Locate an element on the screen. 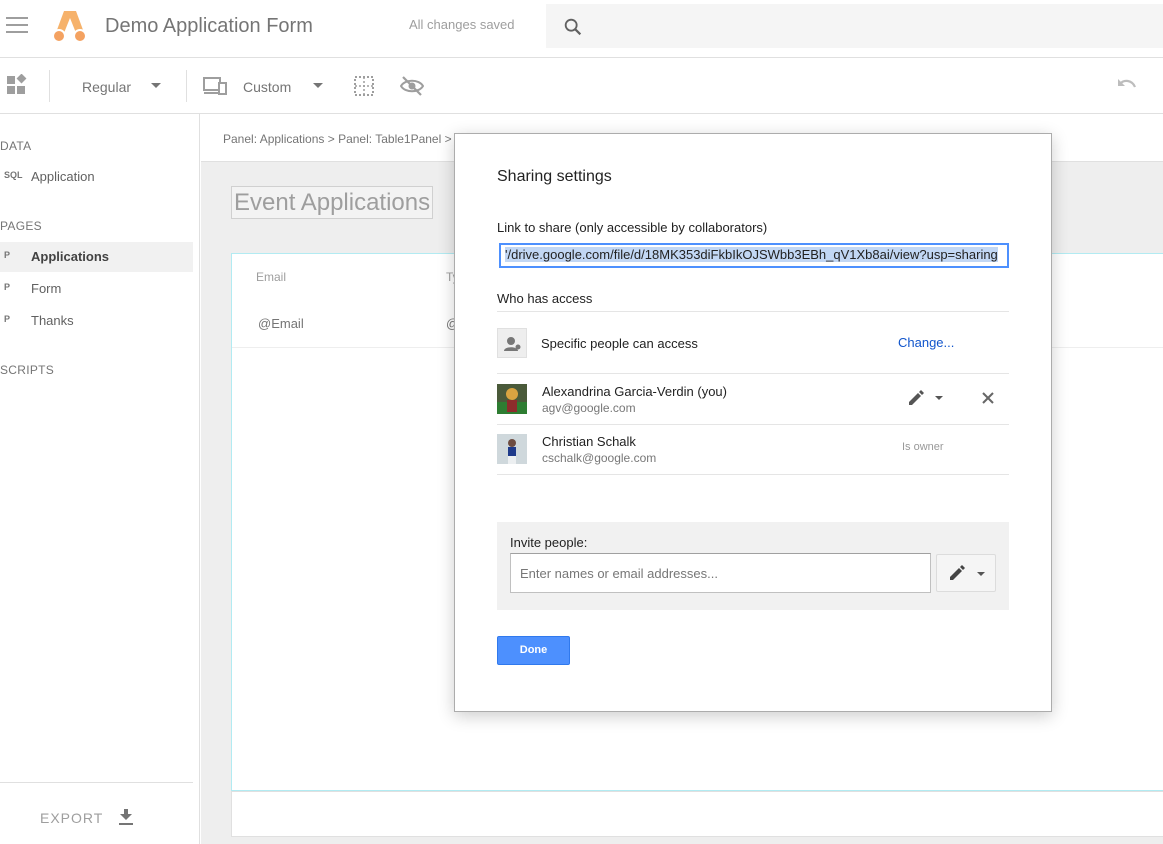 Image resolution: width=1163 pixels, height=844 pixels. undo-icon is located at coordinates (1127, 86).